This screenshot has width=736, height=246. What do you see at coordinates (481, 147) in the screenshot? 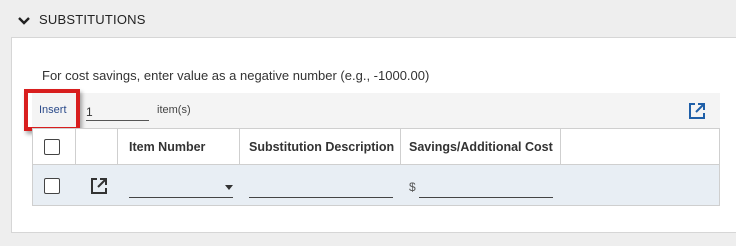
I see `column-header-savings-cost: Savings/Additional Cost` at bounding box center [481, 147].